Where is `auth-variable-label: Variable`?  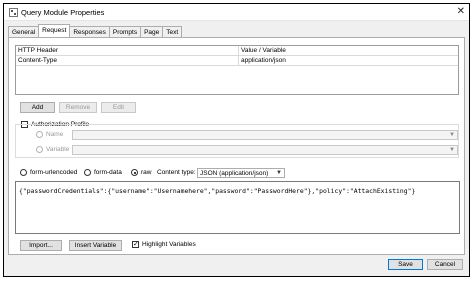 auth-variable-label: Variable is located at coordinates (58, 149).